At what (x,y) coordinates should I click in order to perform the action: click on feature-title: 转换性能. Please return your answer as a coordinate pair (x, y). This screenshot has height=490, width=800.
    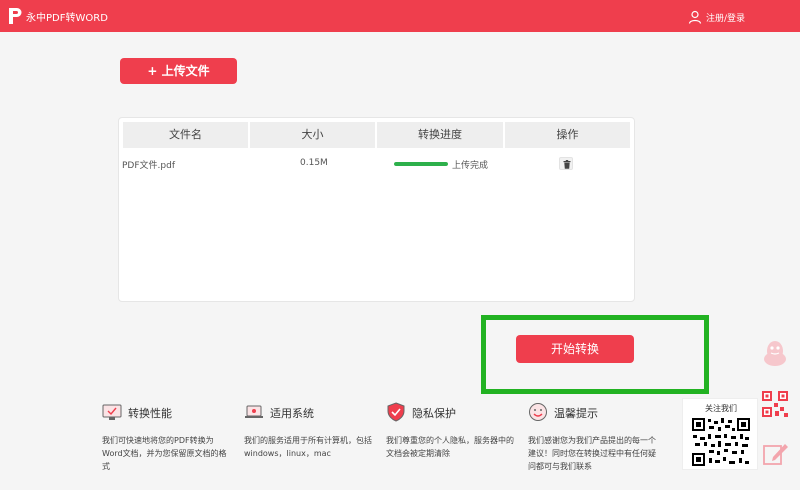
    Looking at the image, I should click on (150, 413).